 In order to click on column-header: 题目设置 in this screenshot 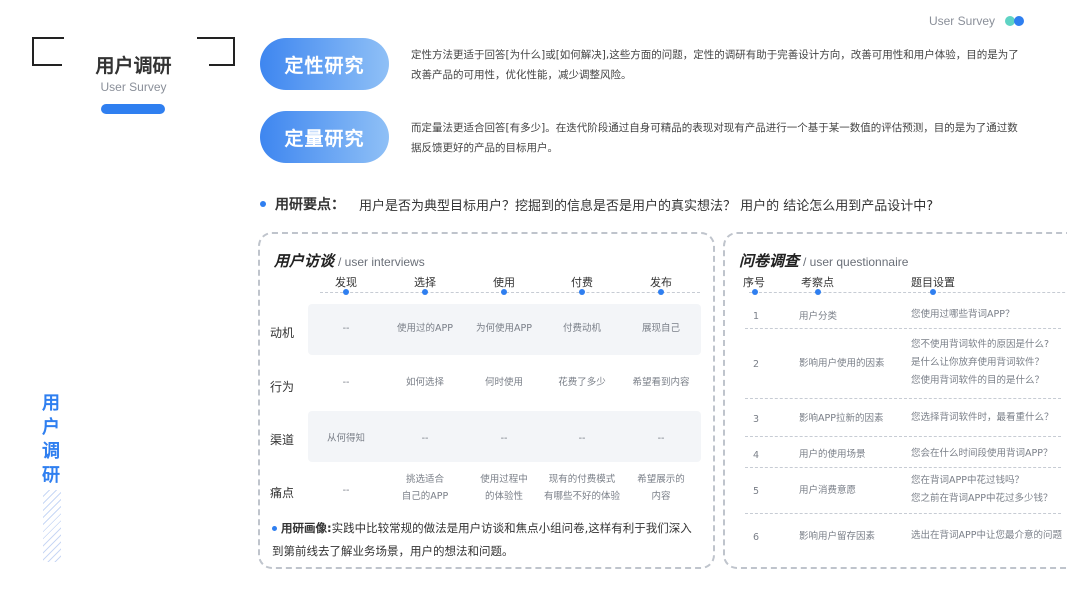, I will do `click(933, 282)`.